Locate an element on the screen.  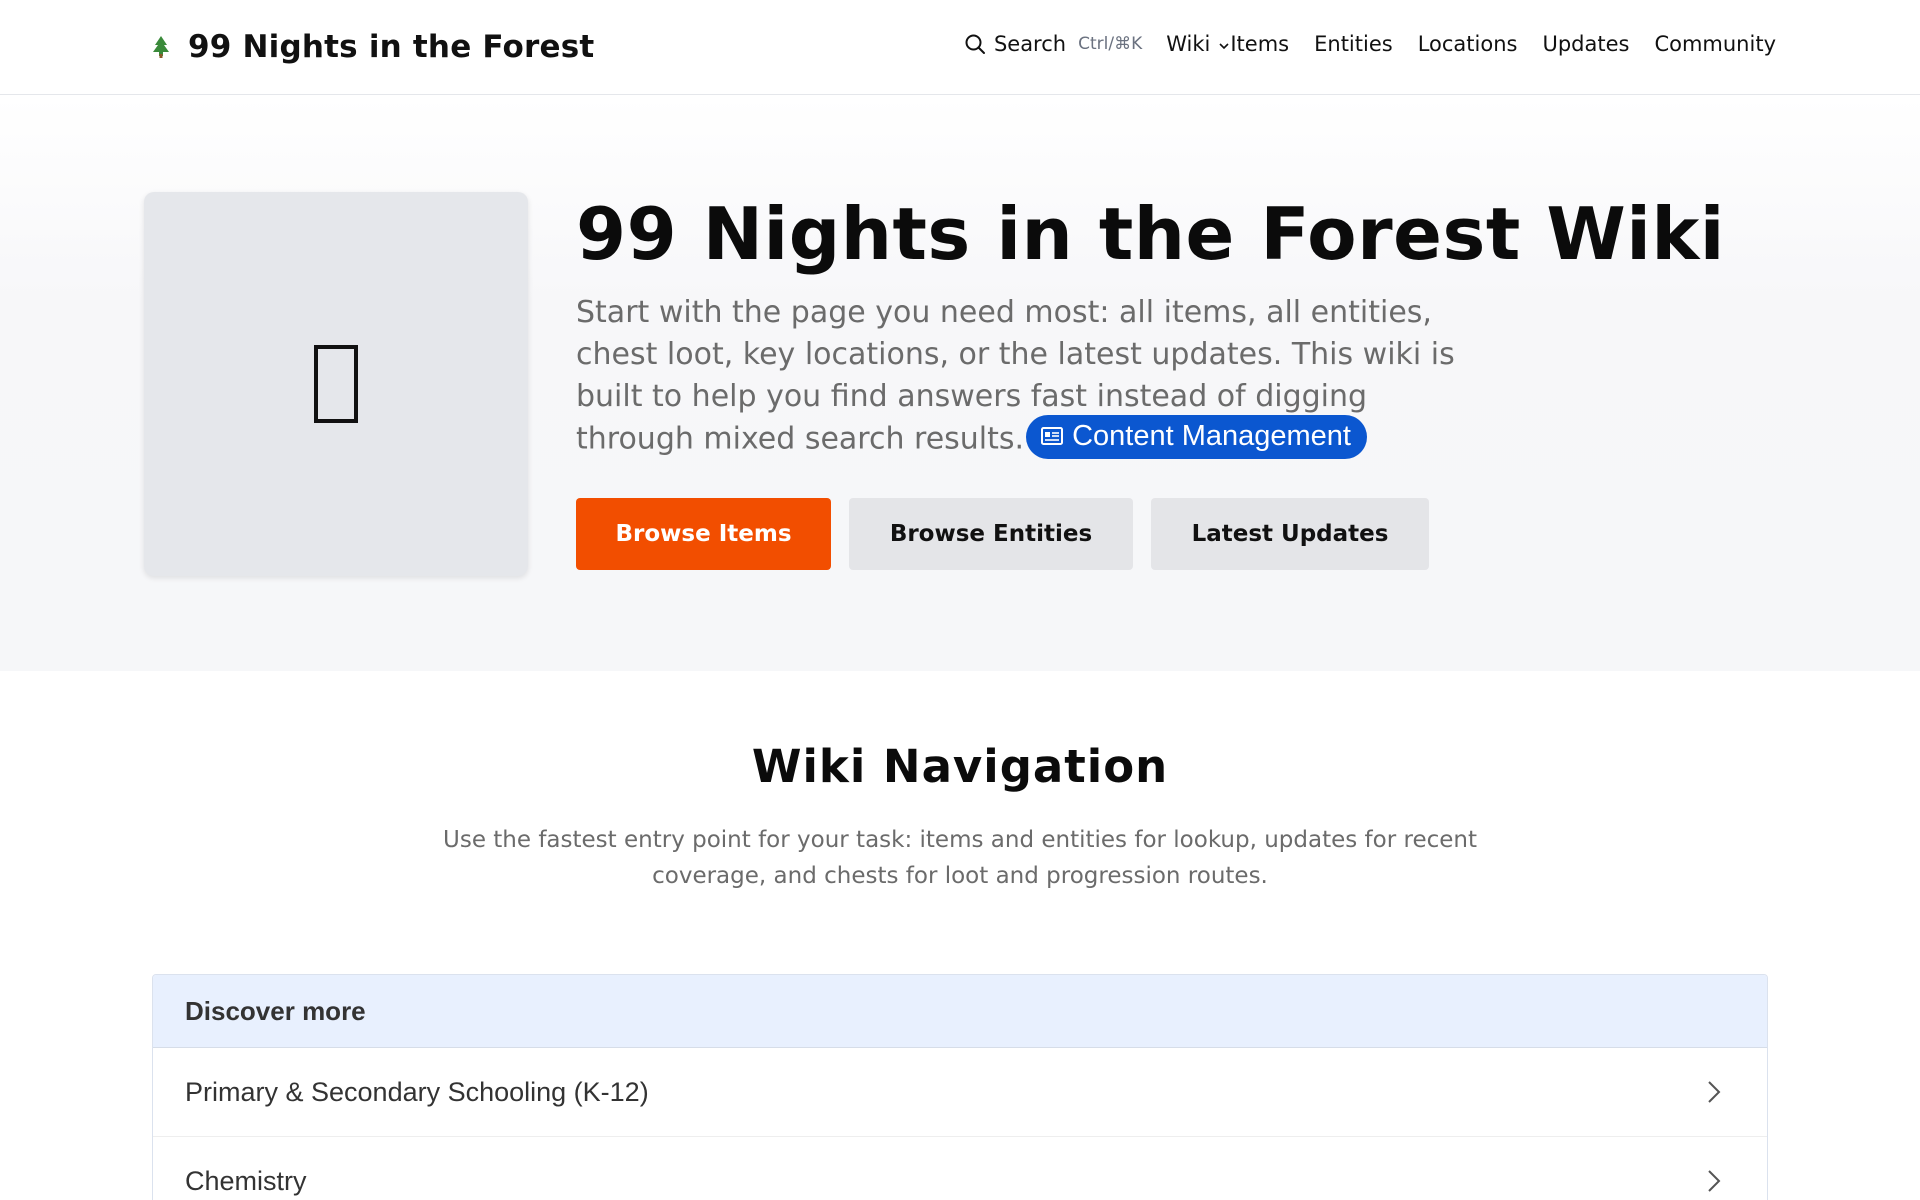
content-management-badge: Content Management is located at coordinates (1196, 437).